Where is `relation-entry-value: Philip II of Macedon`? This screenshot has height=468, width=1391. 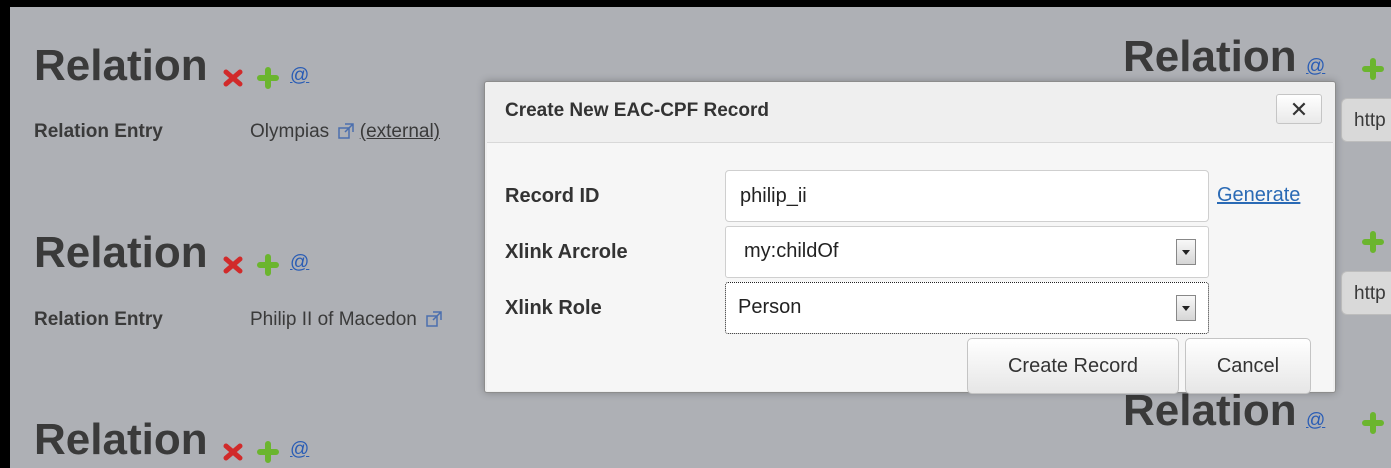
relation-entry-value: Philip II of Macedon is located at coordinates (346, 320).